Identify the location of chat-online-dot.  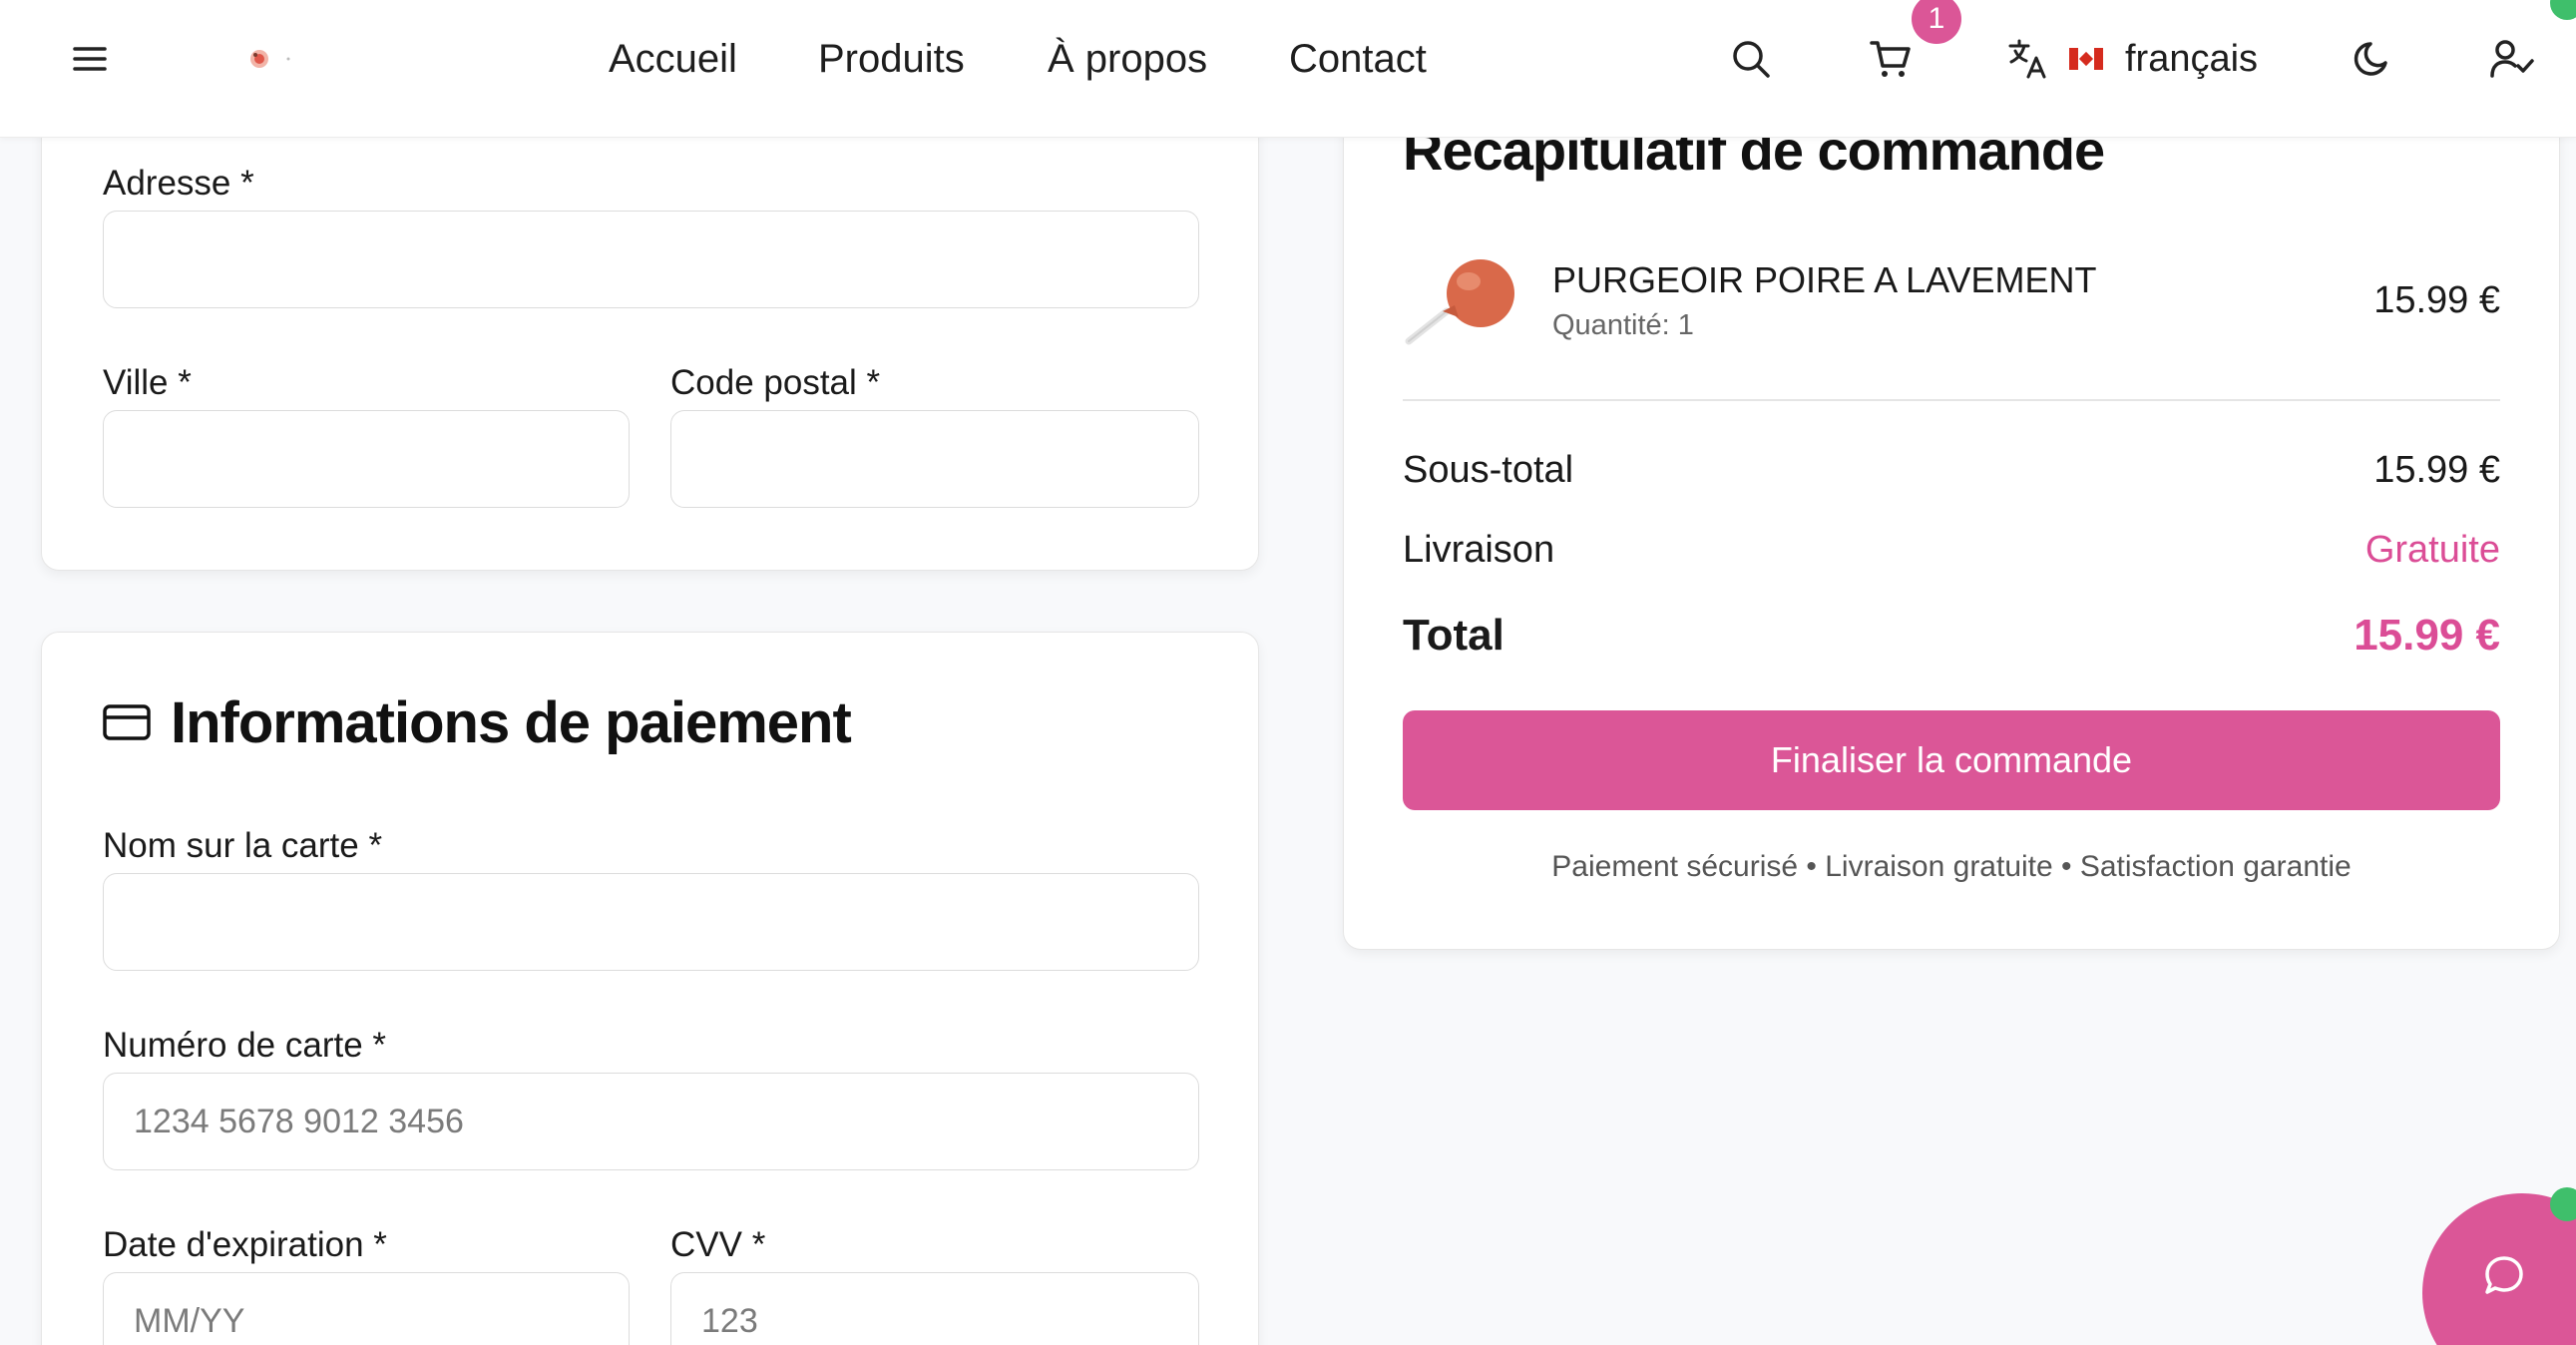
(2563, 1204).